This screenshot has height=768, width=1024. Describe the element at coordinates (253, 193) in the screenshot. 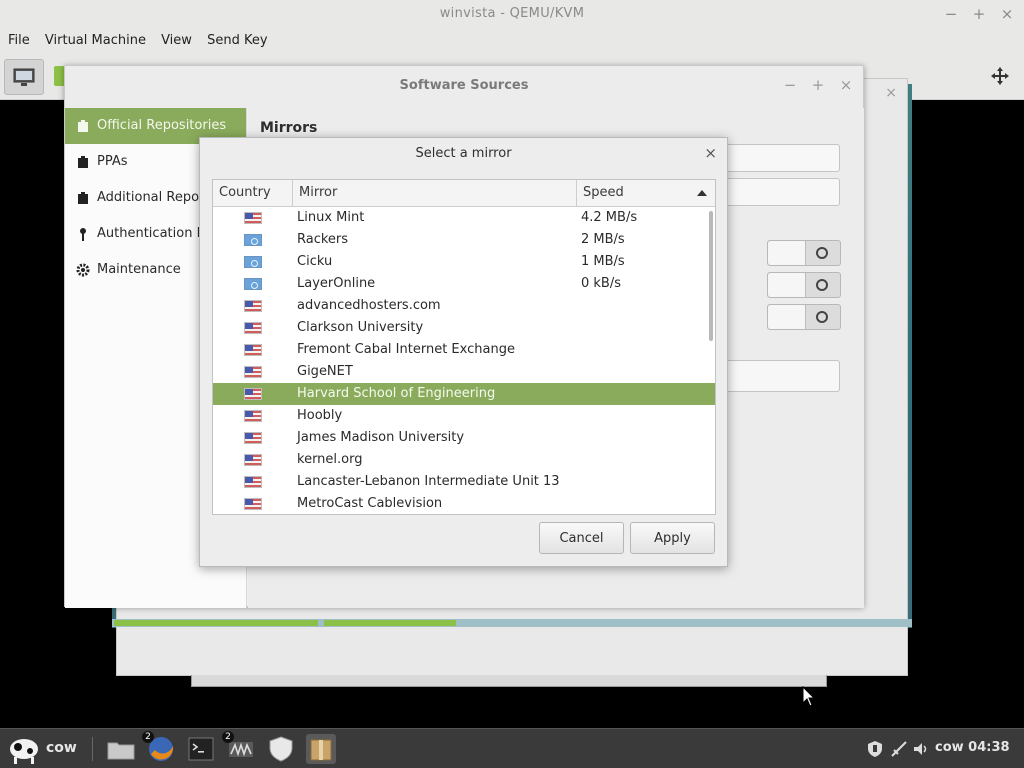

I see `column-header-country: Country` at that location.